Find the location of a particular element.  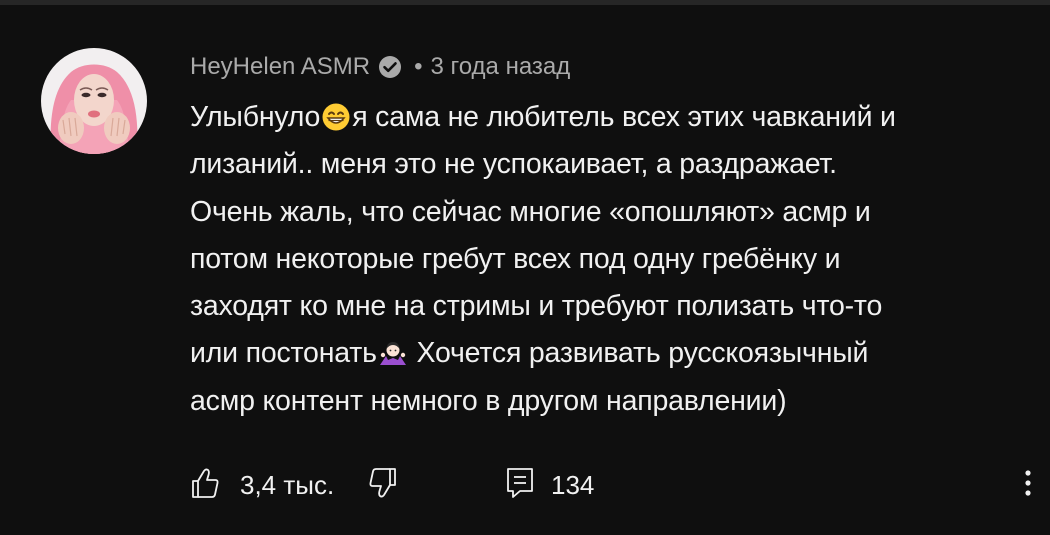

thumbs-down-icon is located at coordinates (383, 485).